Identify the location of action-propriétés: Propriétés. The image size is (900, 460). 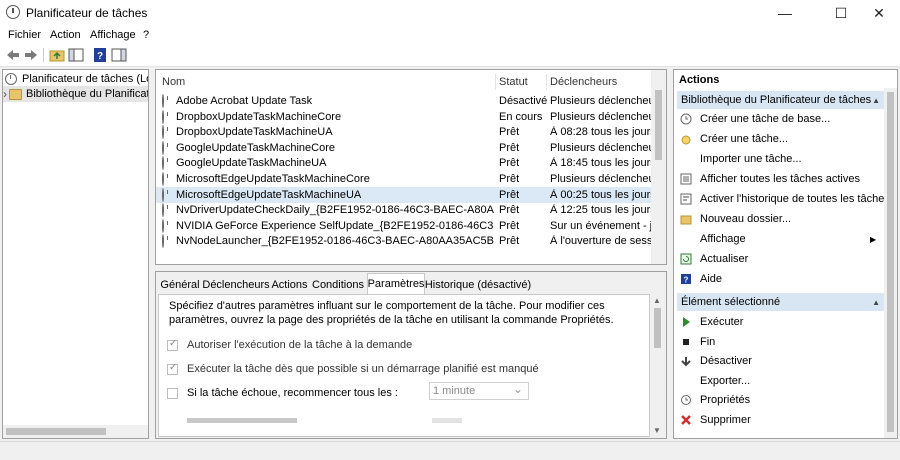
(715, 400).